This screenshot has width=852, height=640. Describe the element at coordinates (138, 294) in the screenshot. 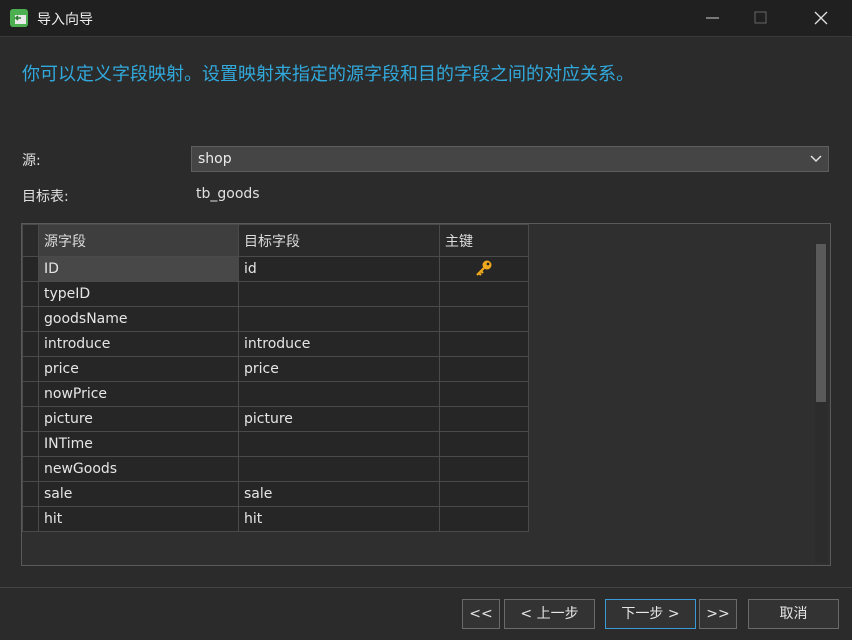

I see `source-field-cell: typeID` at that location.